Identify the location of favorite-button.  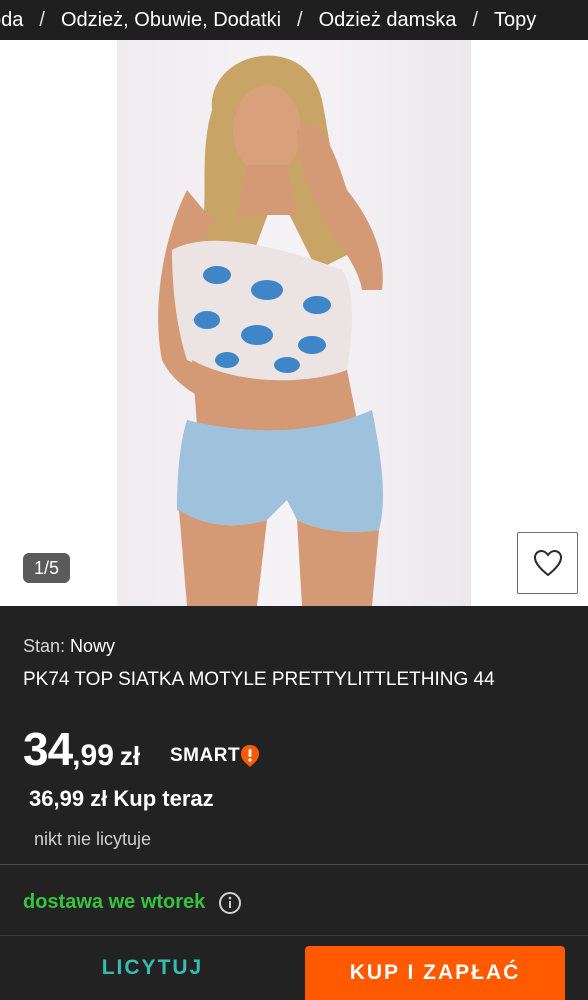
(547, 563).